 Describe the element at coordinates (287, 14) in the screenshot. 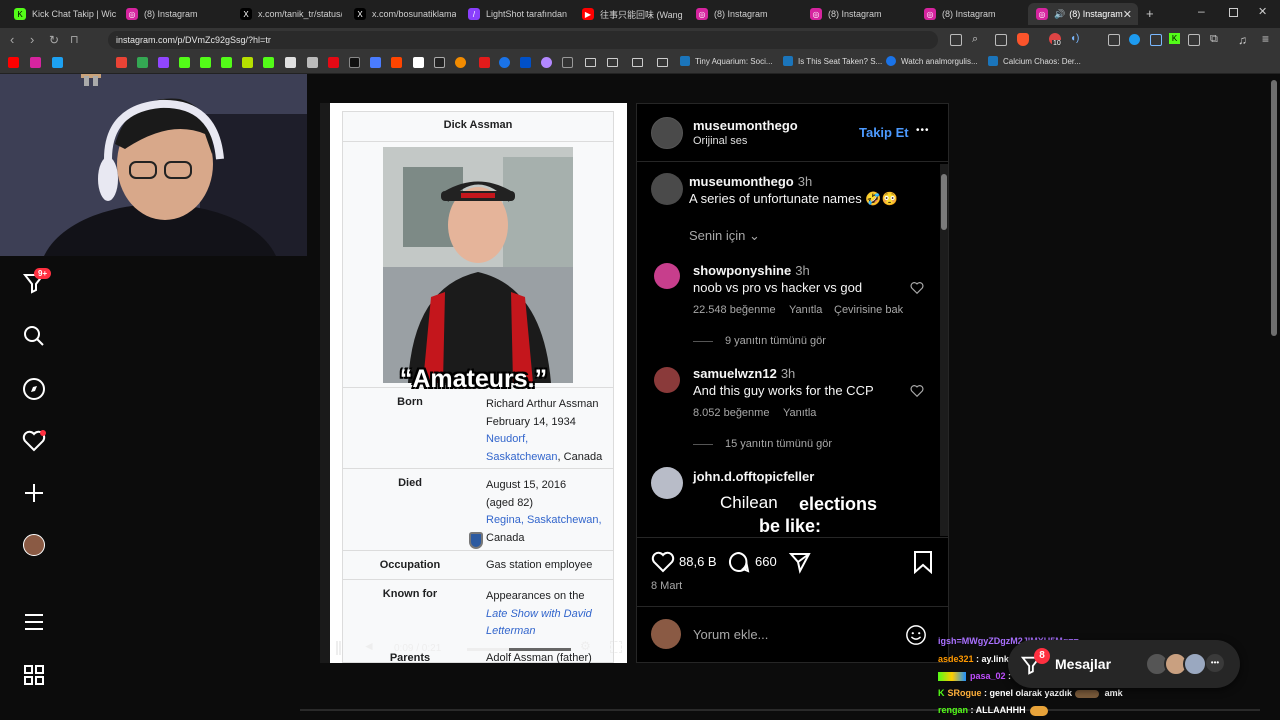

I see `browser-tab: Xx.com/tanik_tr/status/1` at that location.